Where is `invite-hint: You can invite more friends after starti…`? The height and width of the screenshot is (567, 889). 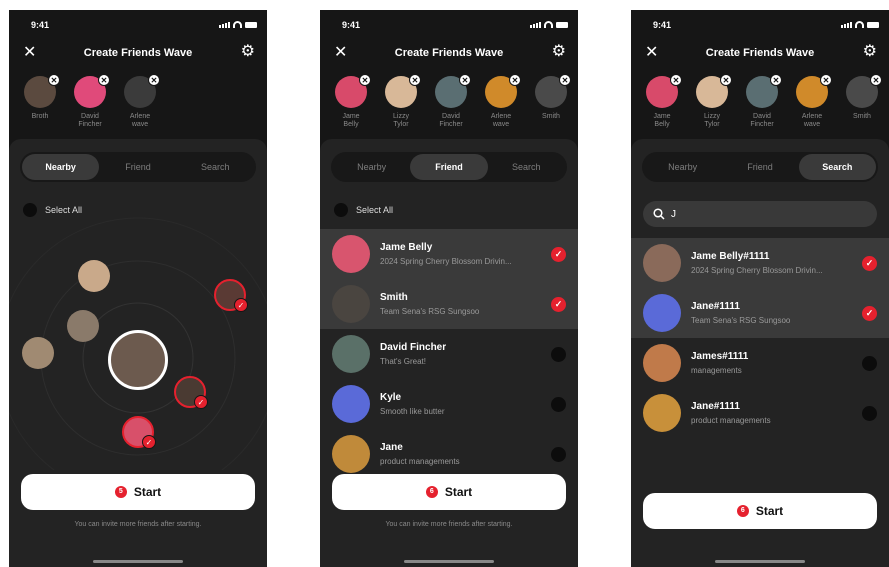
invite-hint: You can invite more friends after starti… is located at coordinates (138, 524).